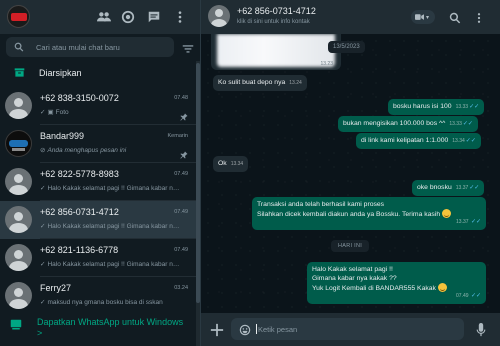  Describe the element at coordinates (276, 11) in the screenshot. I see `contact-name: +62 856-0731-4712` at that location.